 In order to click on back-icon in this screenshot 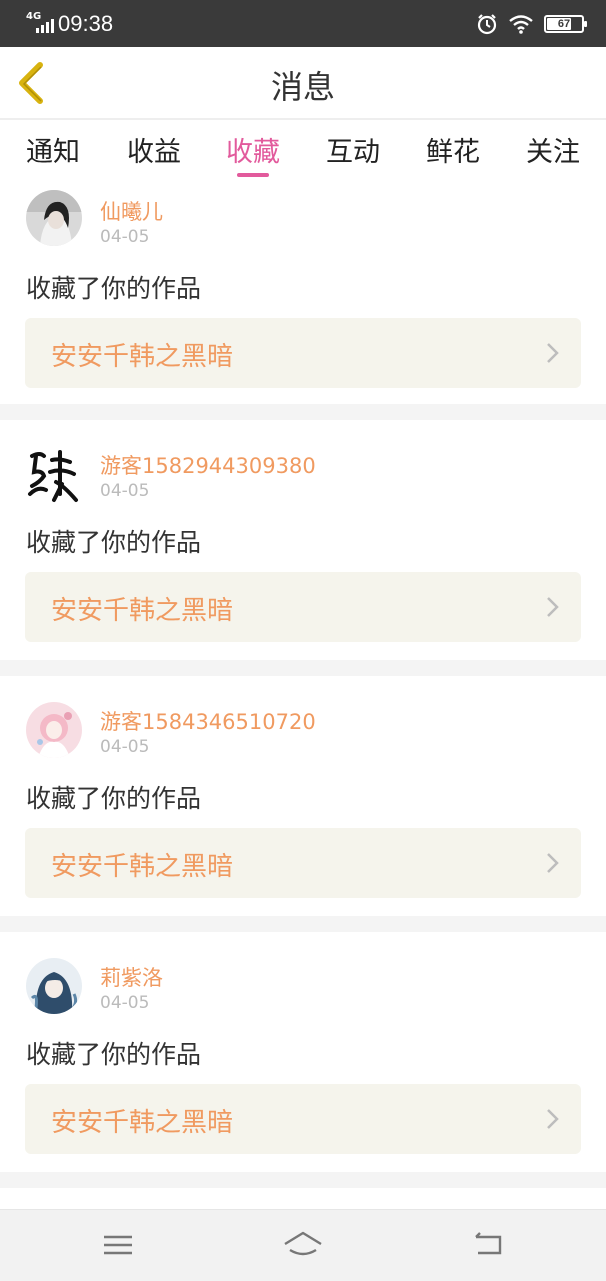, I will do `click(488, 1245)`.